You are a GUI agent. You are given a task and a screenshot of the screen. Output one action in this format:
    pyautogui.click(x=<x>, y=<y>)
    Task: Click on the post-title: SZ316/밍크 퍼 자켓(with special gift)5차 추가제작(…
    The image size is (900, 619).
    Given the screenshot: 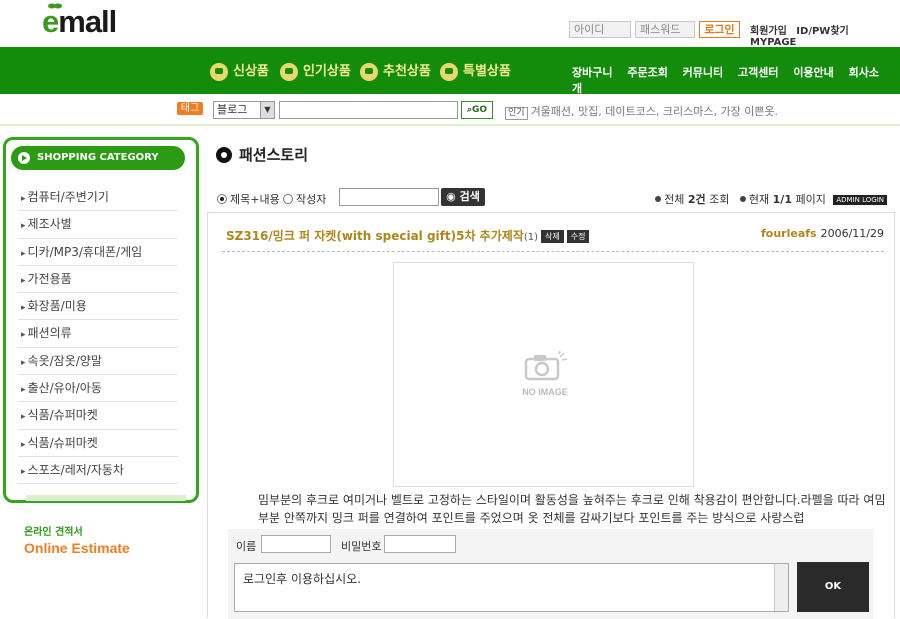 What is the action you would take?
    pyautogui.click(x=408, y=235)
    